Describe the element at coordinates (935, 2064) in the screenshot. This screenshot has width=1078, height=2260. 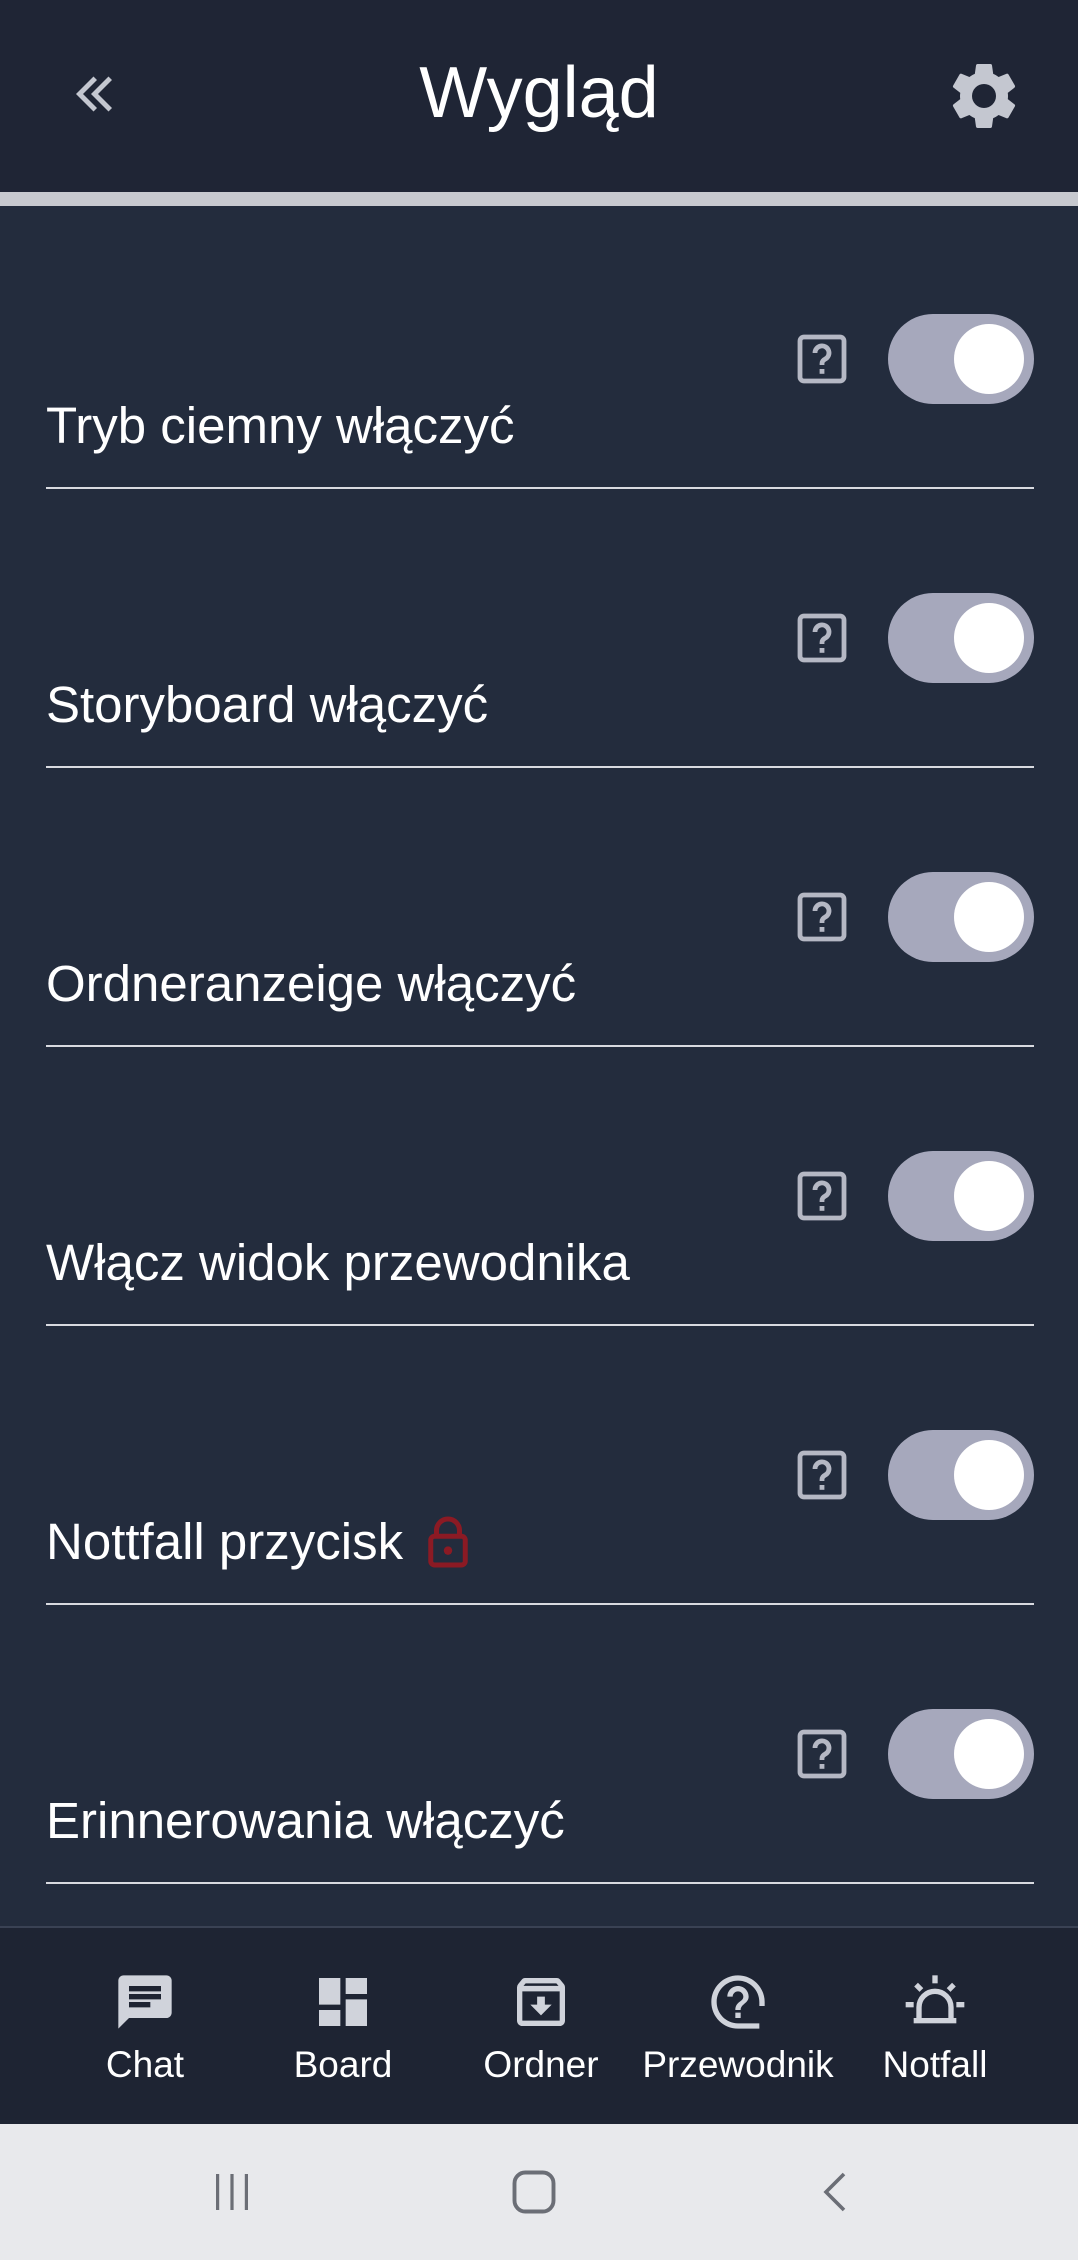
I see `nav-label: Notfall` at that location.